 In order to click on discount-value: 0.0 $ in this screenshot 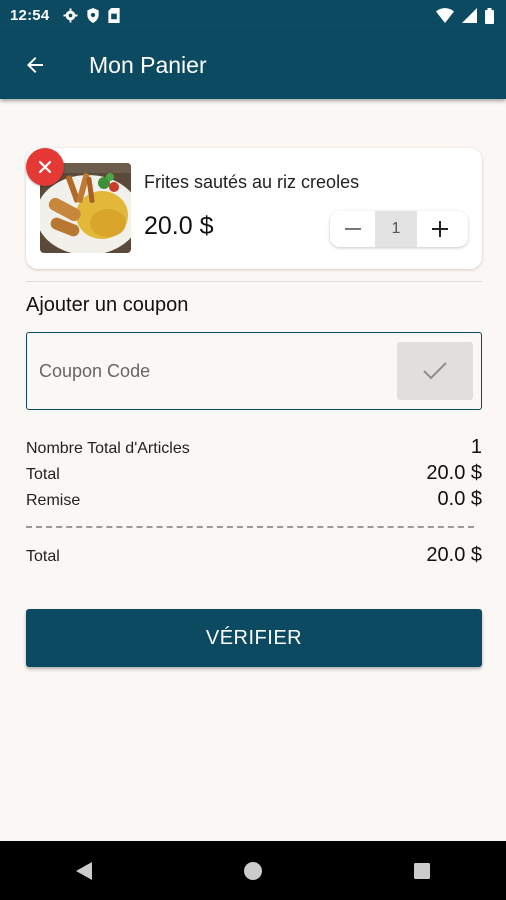, I will do `click(459, 499)`.